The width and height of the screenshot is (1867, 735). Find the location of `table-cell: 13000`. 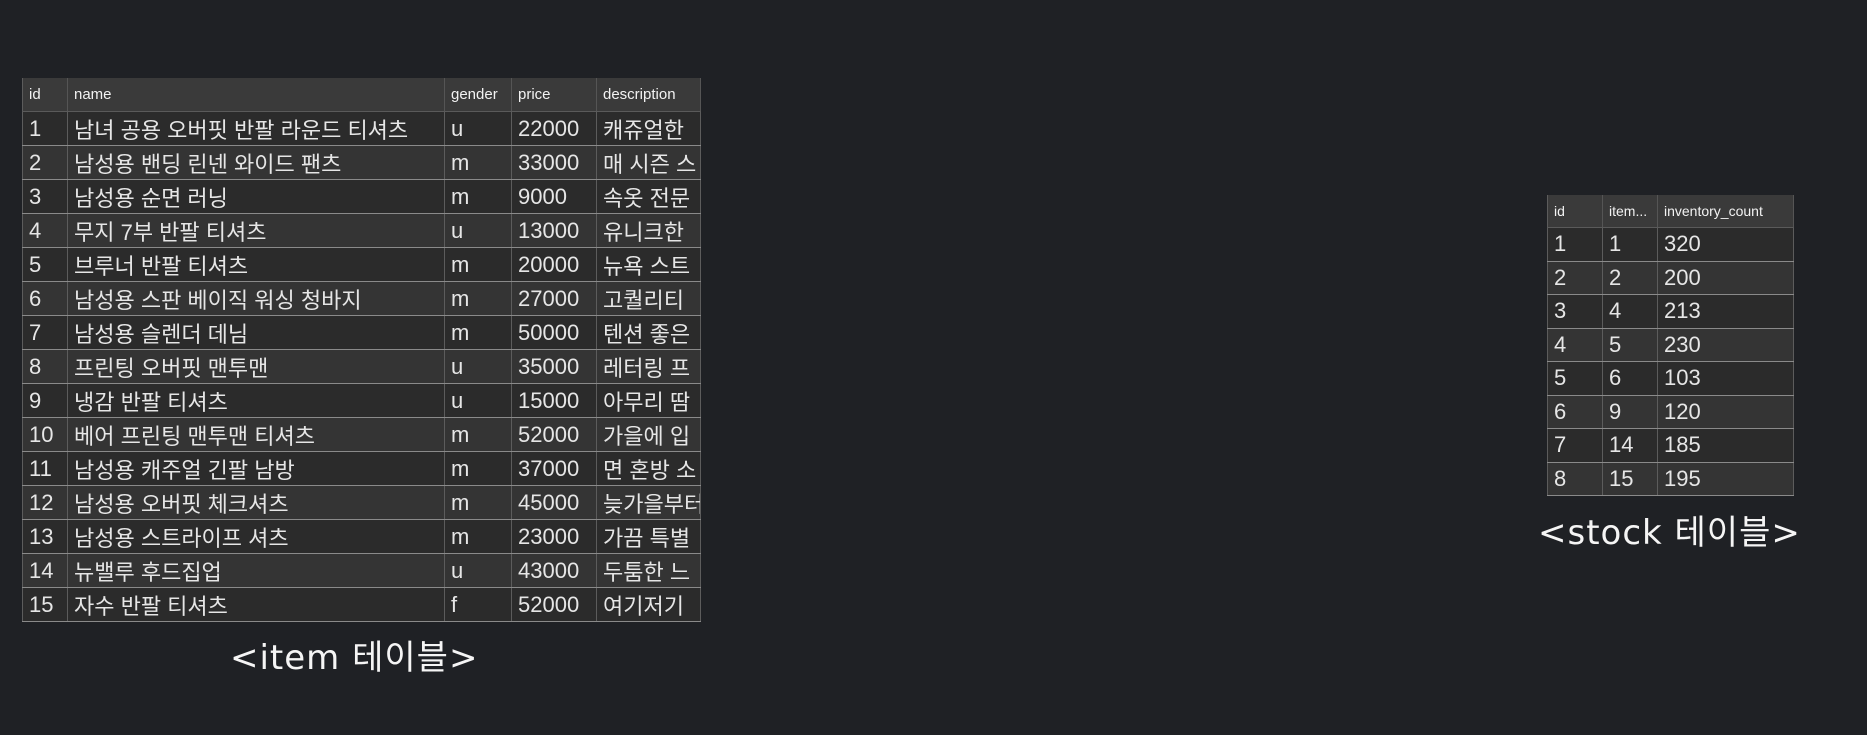

table-cell: 13000 is located at coordinates (554, 230).